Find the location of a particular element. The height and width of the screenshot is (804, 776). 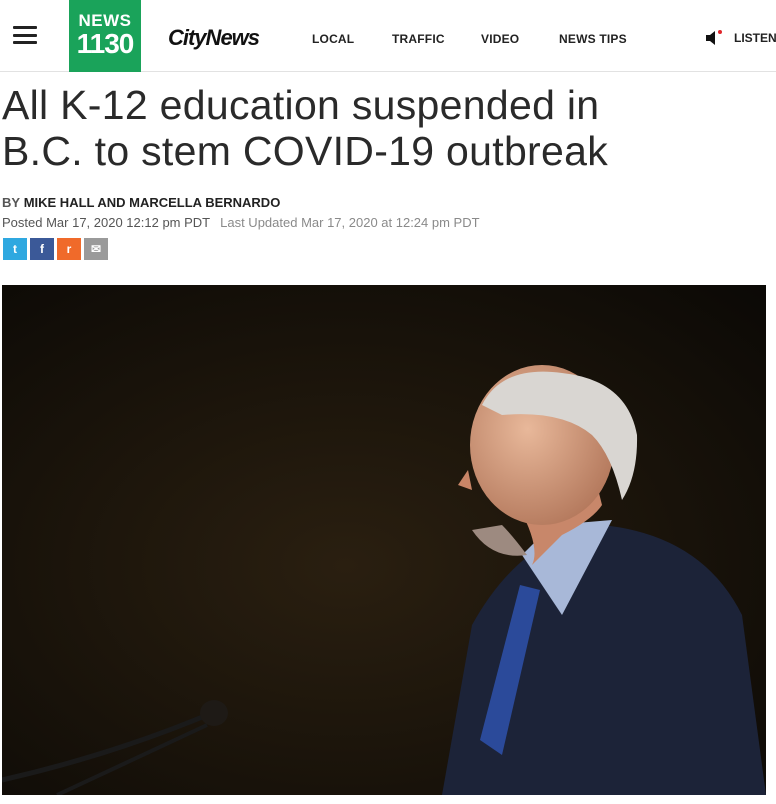

twitter-share-button: t is located at coordinates (15, 249).